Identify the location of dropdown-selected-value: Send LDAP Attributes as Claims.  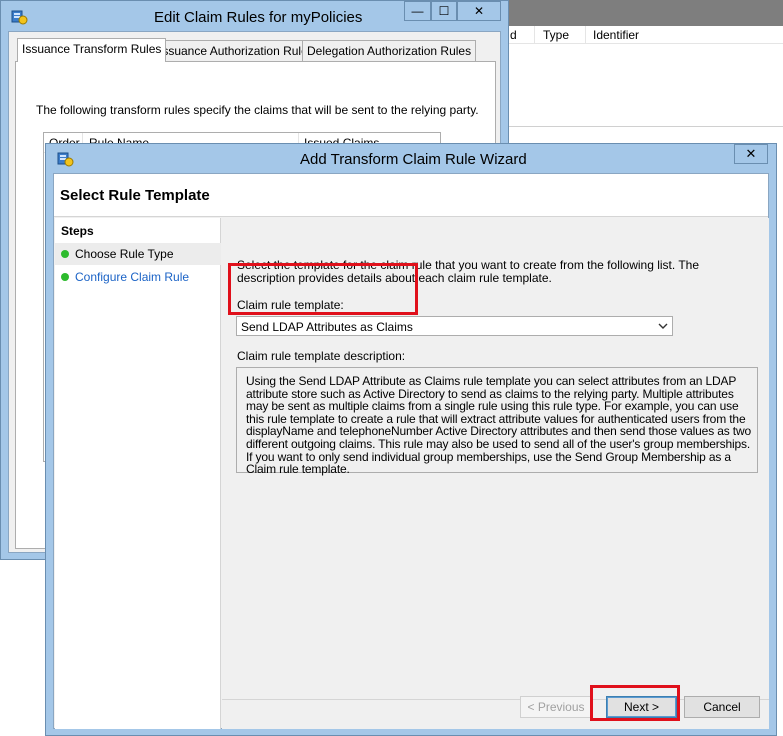
(327, 327).